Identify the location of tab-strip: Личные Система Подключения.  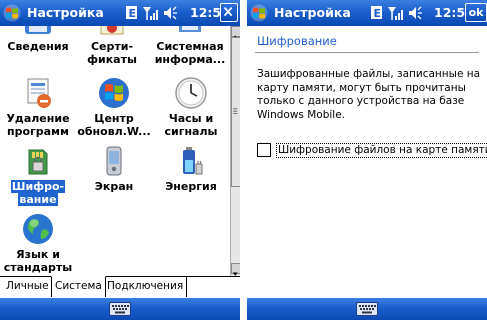
(120, 287).